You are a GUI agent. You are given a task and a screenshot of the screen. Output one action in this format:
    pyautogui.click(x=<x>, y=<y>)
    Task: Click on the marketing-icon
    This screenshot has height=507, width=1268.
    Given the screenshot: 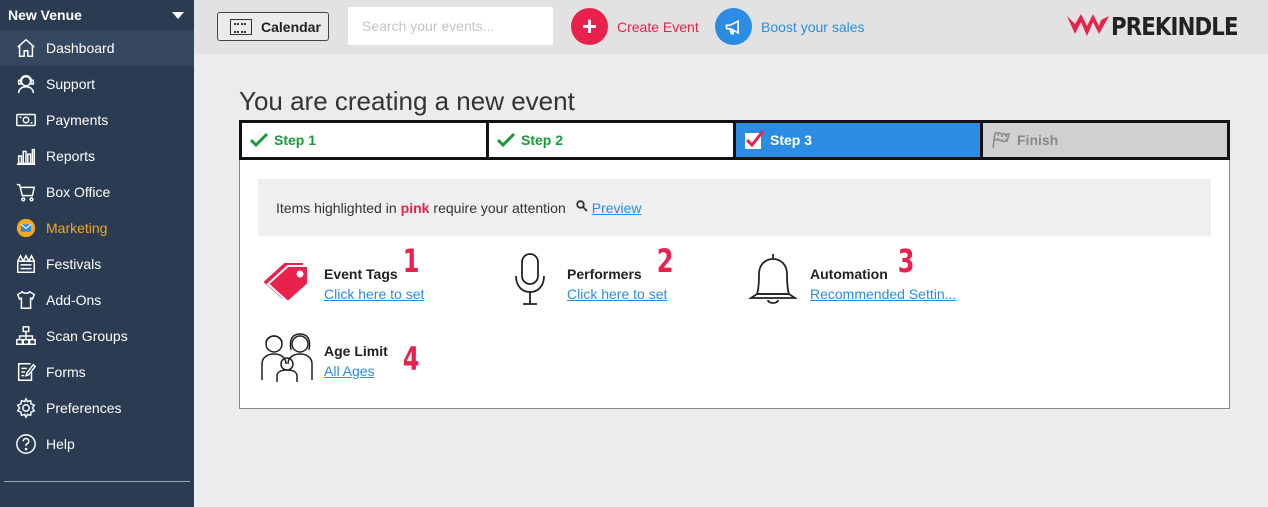 What is the action you would take?
    pyautogui.click(x=26, y=228)
    